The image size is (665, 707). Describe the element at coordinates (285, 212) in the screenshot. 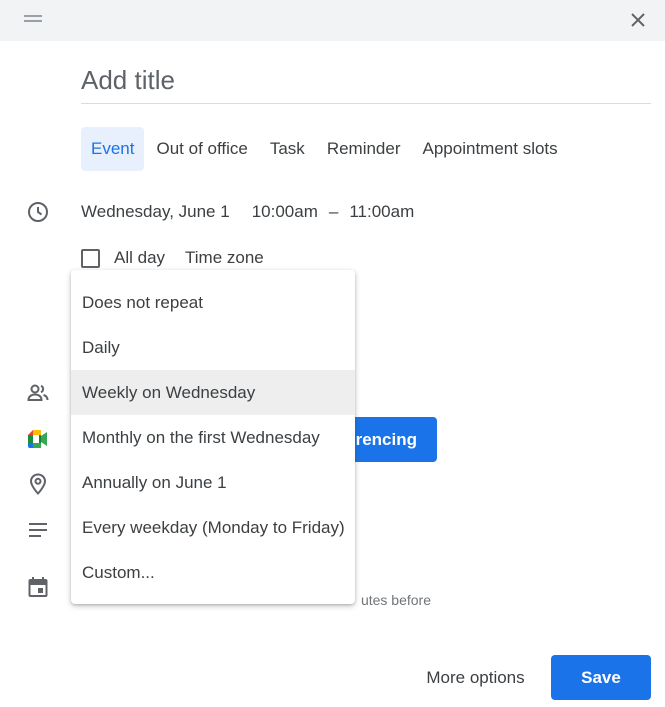

I see `start-time-picker: 10:00am` at that location.